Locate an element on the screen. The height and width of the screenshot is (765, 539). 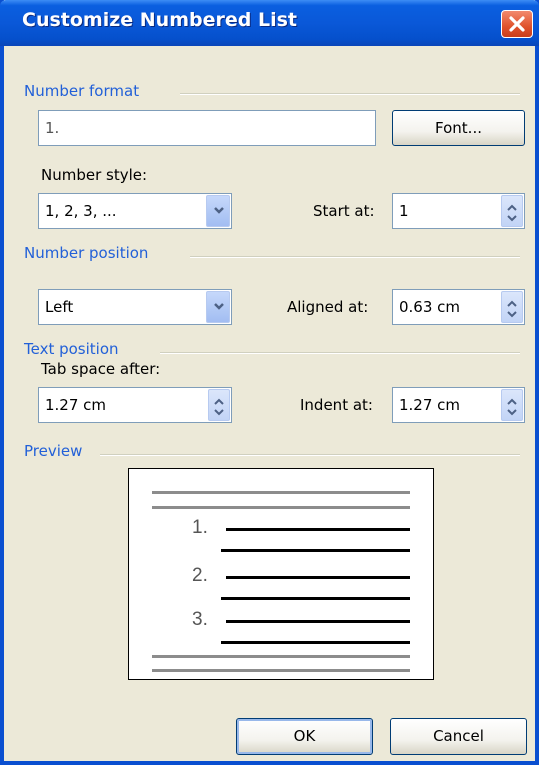
cancel-button-label: Cancel is located at coordinates (458, 736).